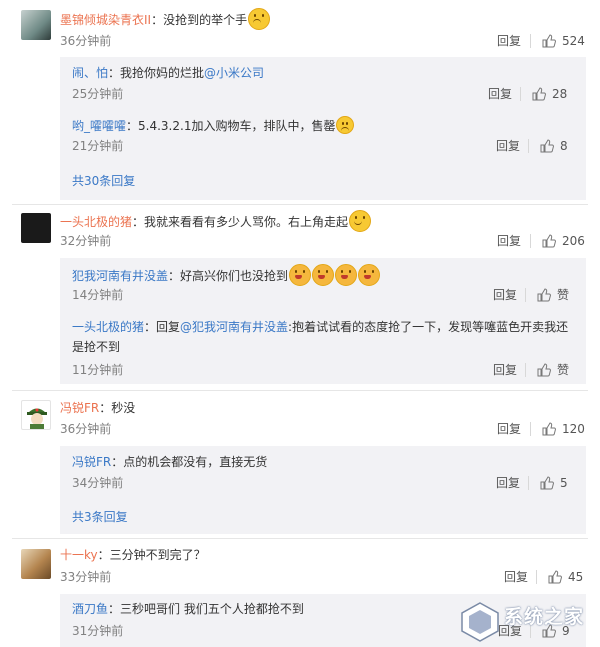 The width and height of the screenshot is (600, 647). What do you see at coordinates (162, 327) in the screenshot?
I see `reply-text: ：回复` at bounding box center [162, 327].